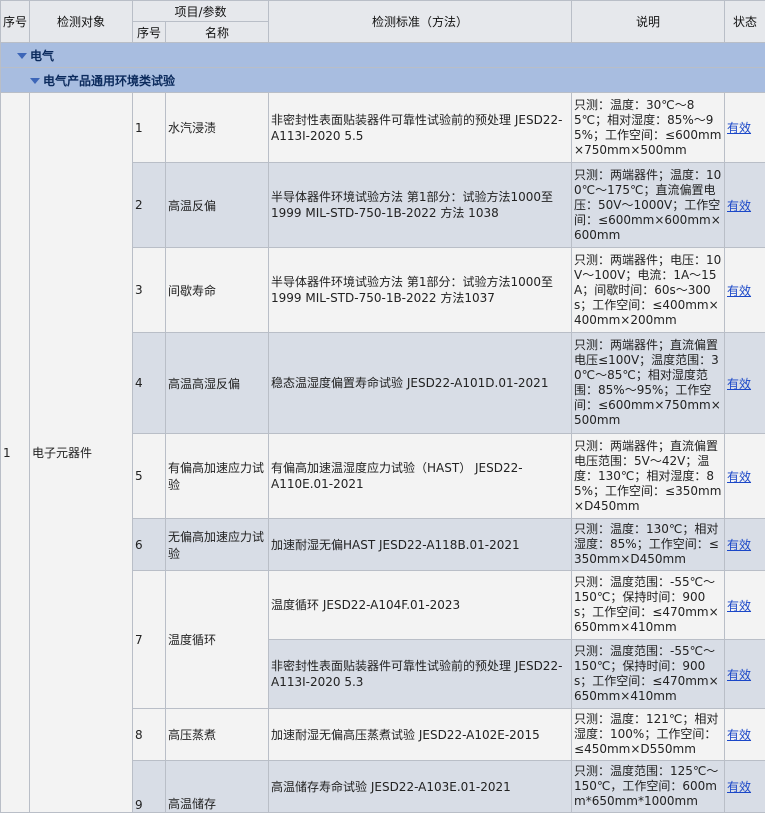  I want to click on item-no: 2, so click(149, 205).